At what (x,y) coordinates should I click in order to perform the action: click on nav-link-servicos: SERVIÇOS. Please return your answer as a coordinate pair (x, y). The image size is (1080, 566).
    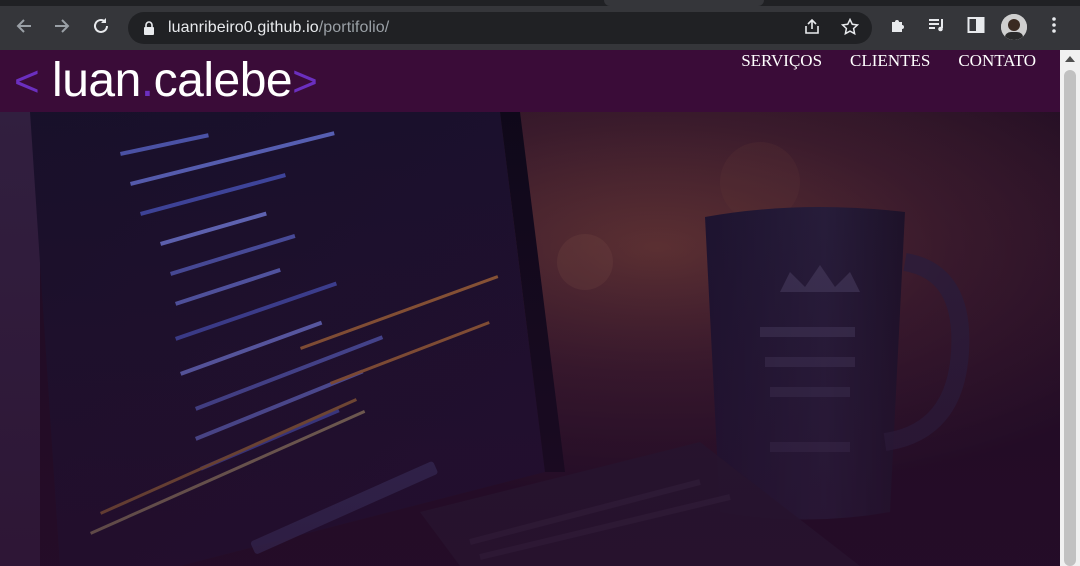
    Looking at the image, I should click on (781, 61).